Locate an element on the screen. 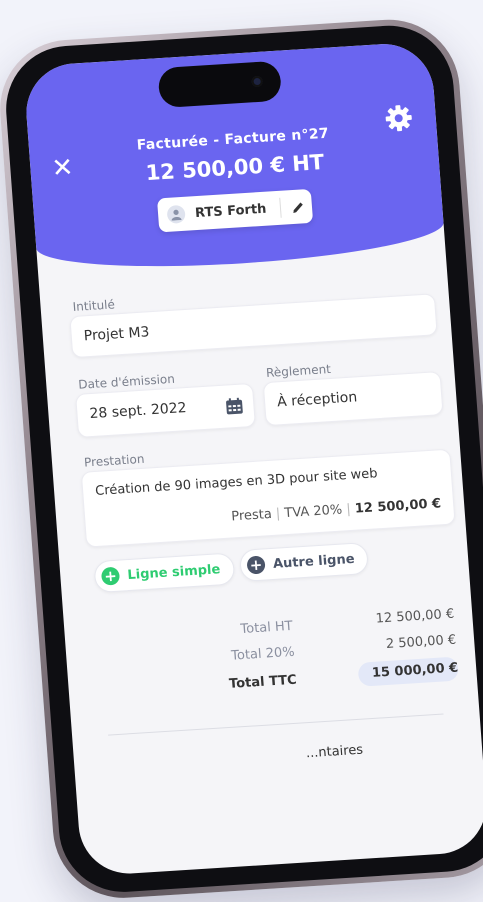 Image resolution: width=483 pixels, height=902 pixels. total-ht-value: 12 500,00 € is located at coordinates (415, 616).